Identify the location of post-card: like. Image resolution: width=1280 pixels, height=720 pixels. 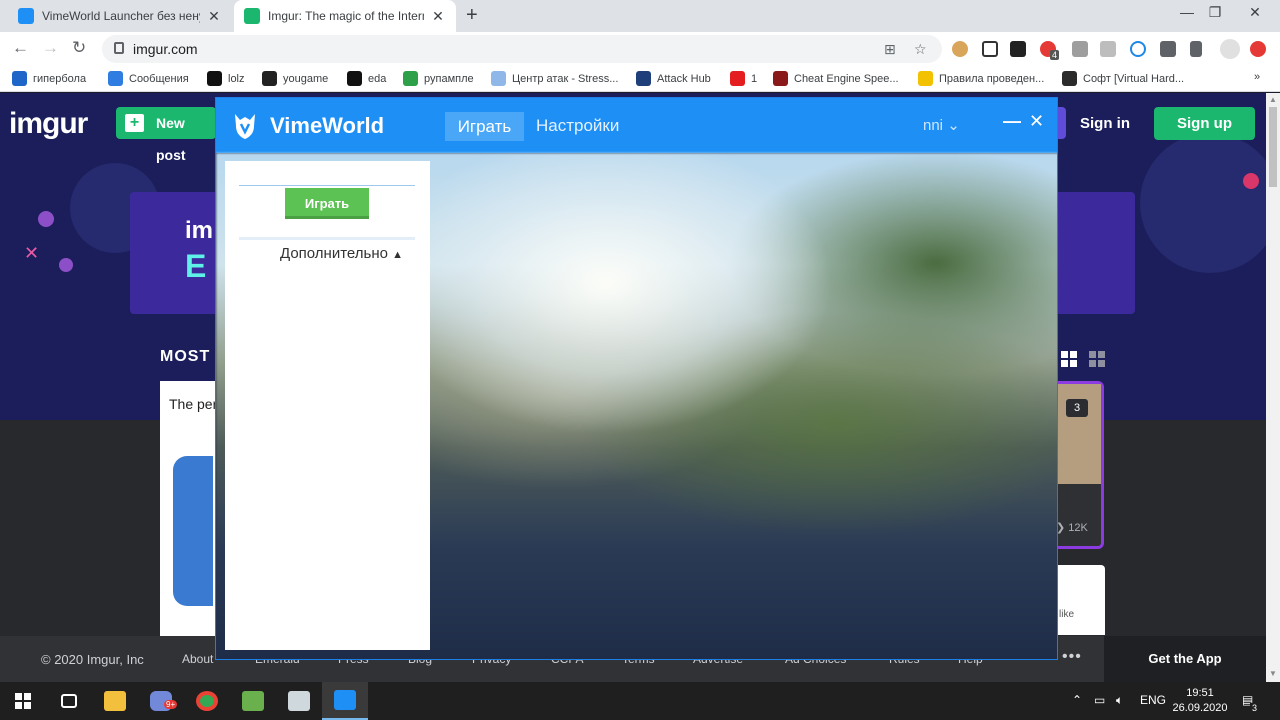
(1080, 600).